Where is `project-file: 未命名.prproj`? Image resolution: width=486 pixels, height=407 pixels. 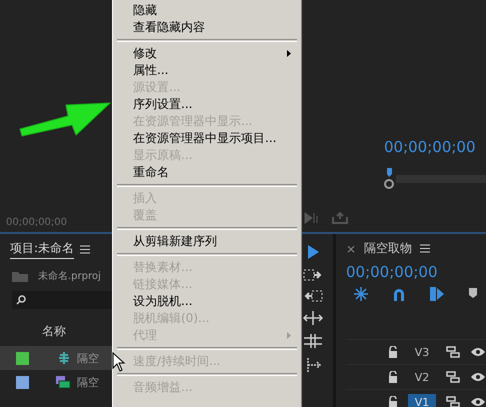 project-file: 未命名.prproj is located at coordinates (69, 276).